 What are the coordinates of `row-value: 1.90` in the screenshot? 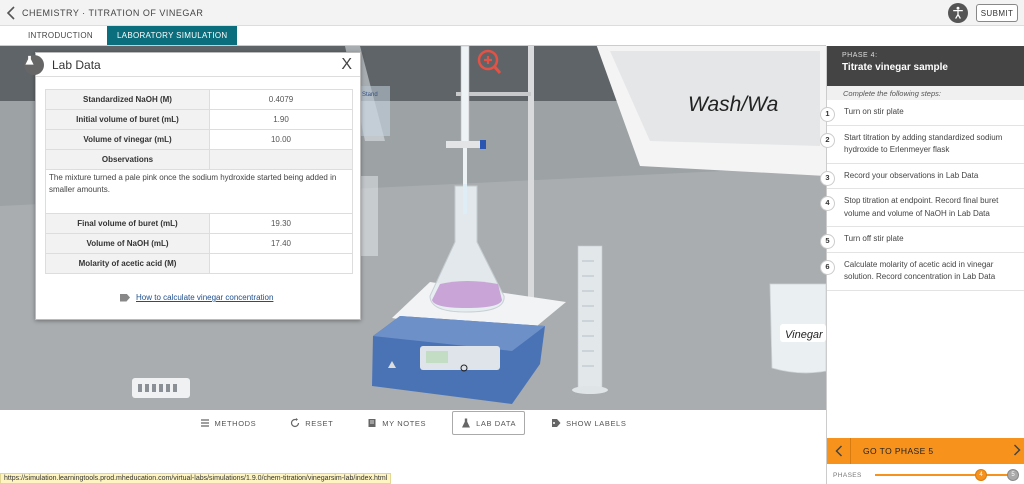 It's located at (281, 119).